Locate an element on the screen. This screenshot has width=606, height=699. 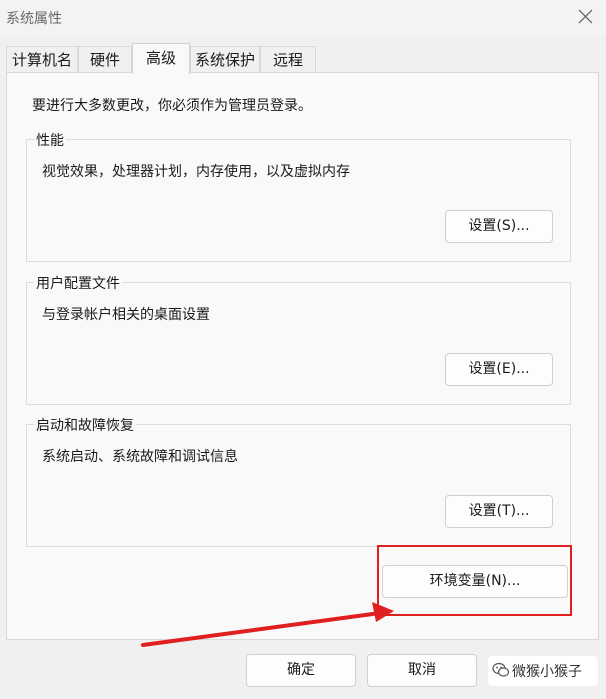
cancel-button: 取消 is located at coordinates (422, 670).